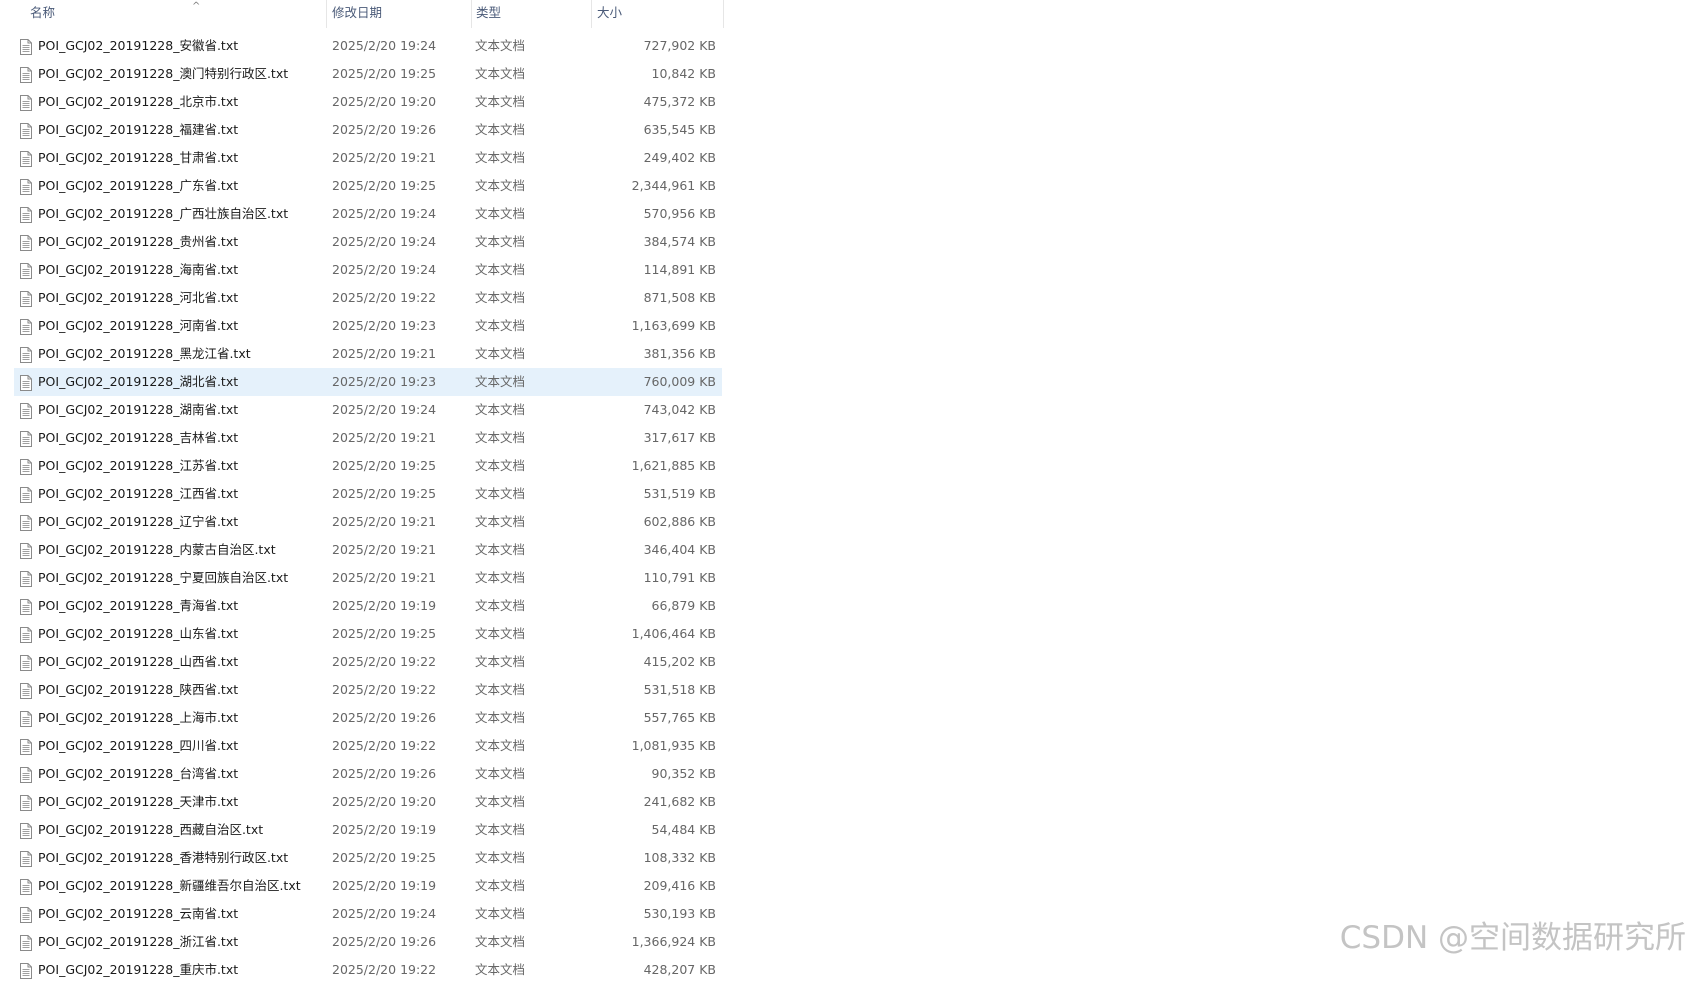 The width and height of the screenshot is (1692, 989). Describe the element at coordinates (679, 801) in the screenshot. I see `file-size: 241,682 KB` at that location.